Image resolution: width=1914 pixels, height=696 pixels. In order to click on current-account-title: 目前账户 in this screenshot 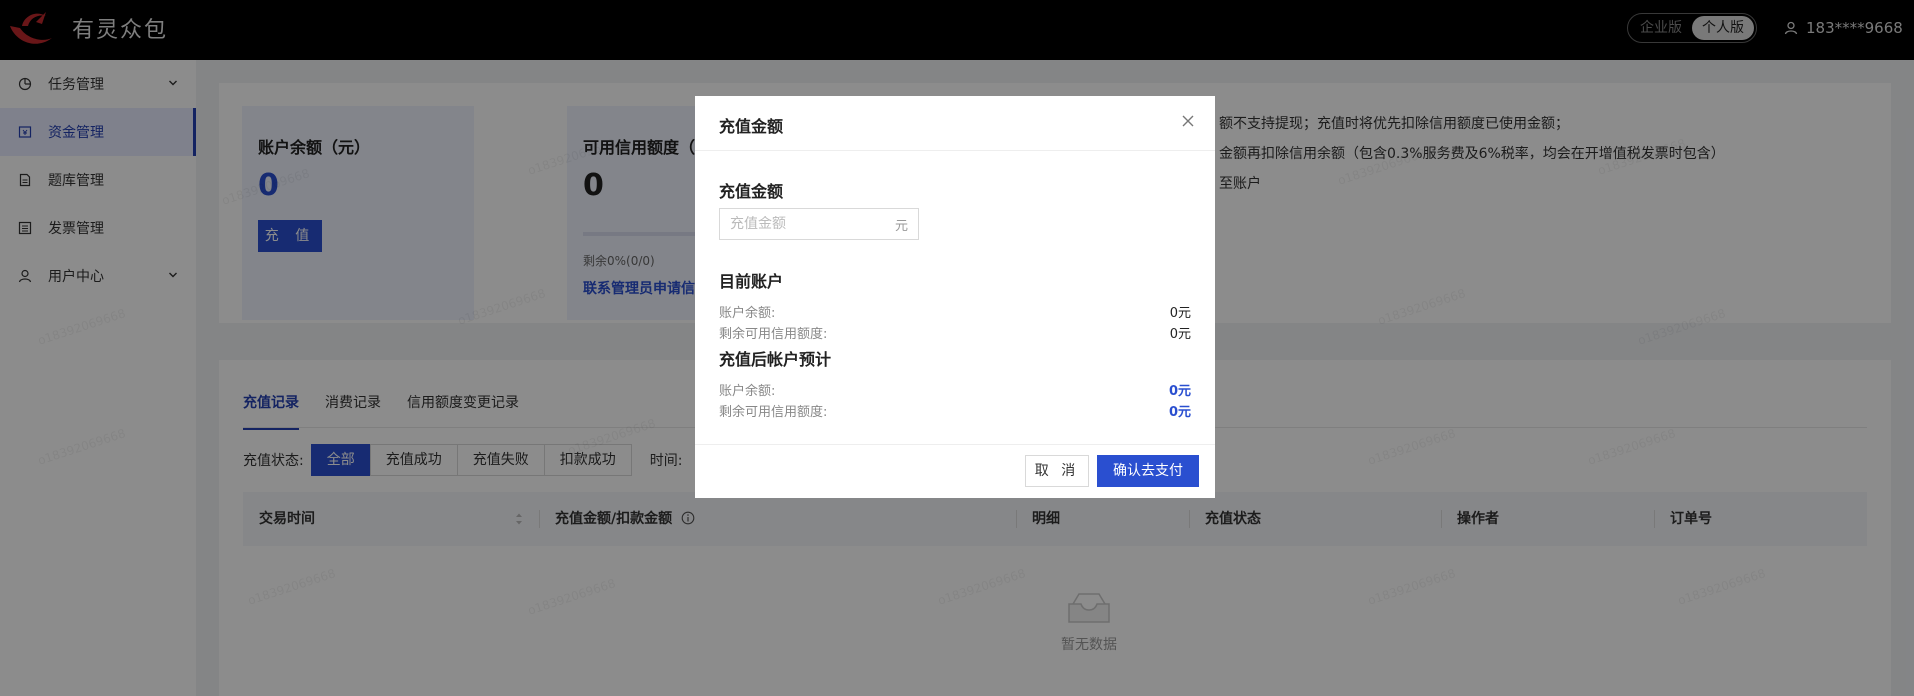, I will do `click(751, 281)`.